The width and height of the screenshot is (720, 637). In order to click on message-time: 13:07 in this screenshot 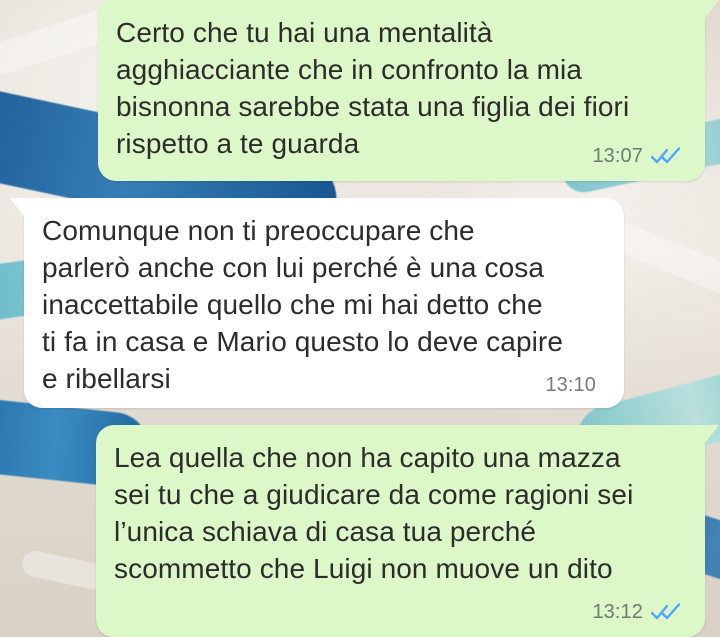, I will do `click(617, 156)`.